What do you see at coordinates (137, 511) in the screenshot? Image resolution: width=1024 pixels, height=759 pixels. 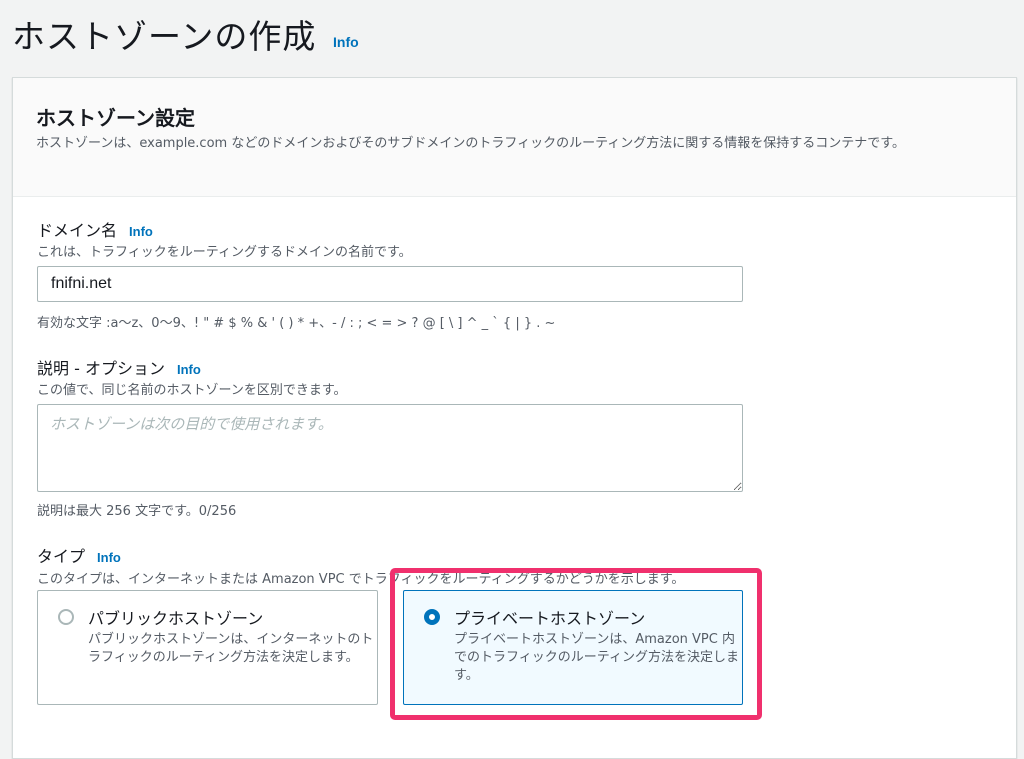 I see `description-constraint: 説明は最大 256 文字です。0/256` at bounding box center [137, 511].